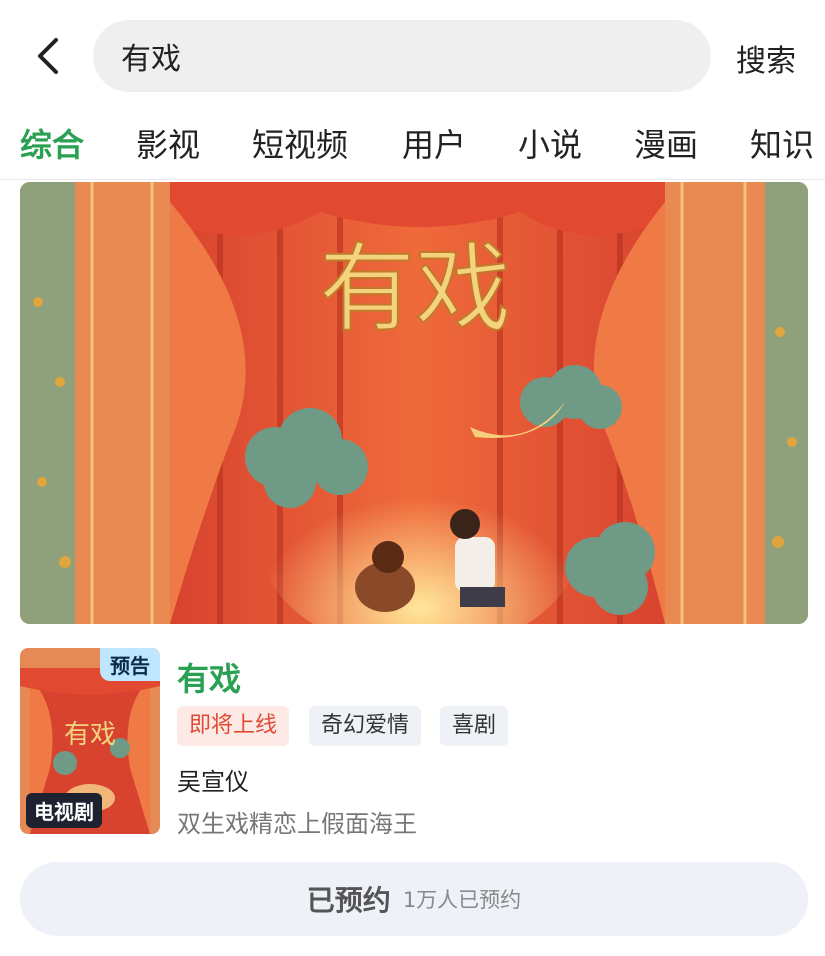 The height and width of the screenshot is (956, 825). Describe the element at coordinates (550, 143) in the screenshot. I see `tab-novels: 小说` at that location.